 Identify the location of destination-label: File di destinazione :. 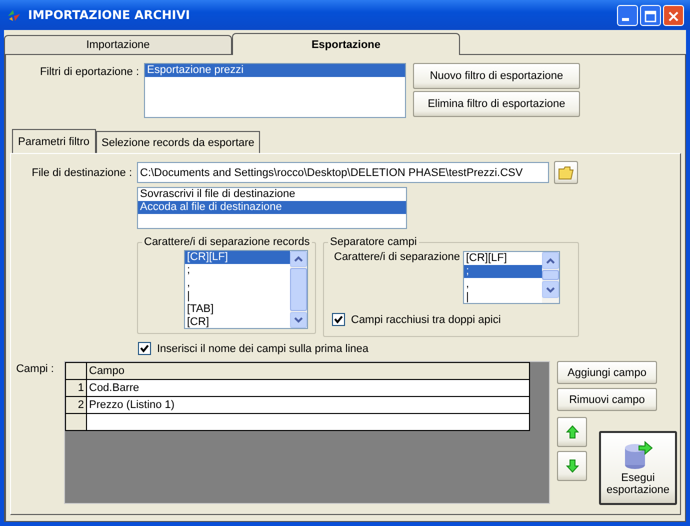
(81, 172).